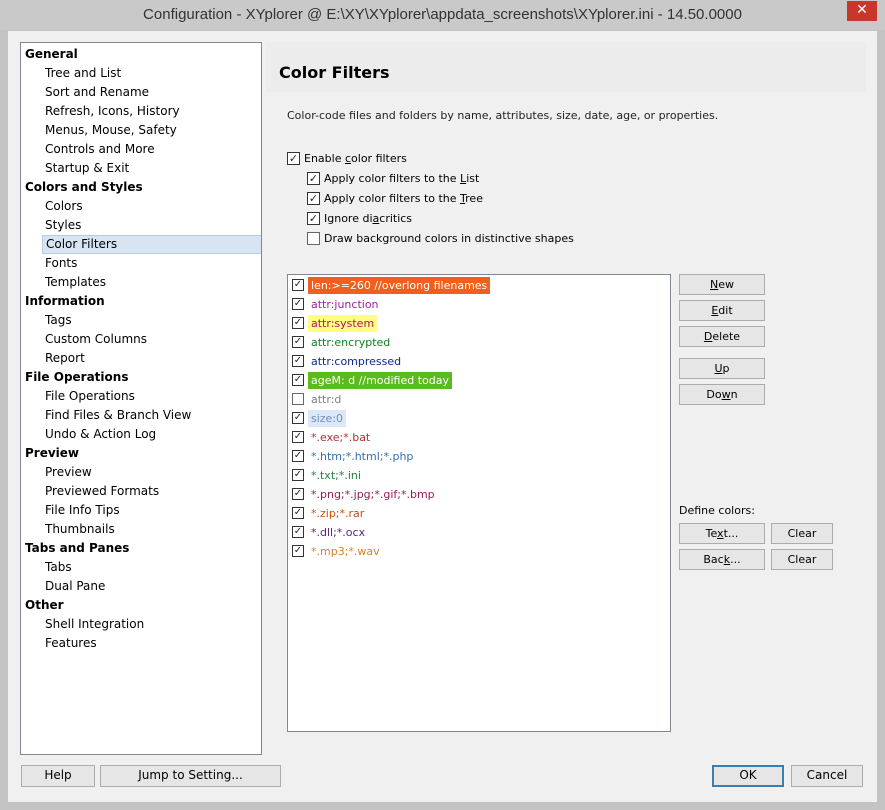 The width and height of the screenshot is (885, 810). Describe the element at coordinates (141, 320) in the screenshot. I see `tree-item: Tags` at that location.